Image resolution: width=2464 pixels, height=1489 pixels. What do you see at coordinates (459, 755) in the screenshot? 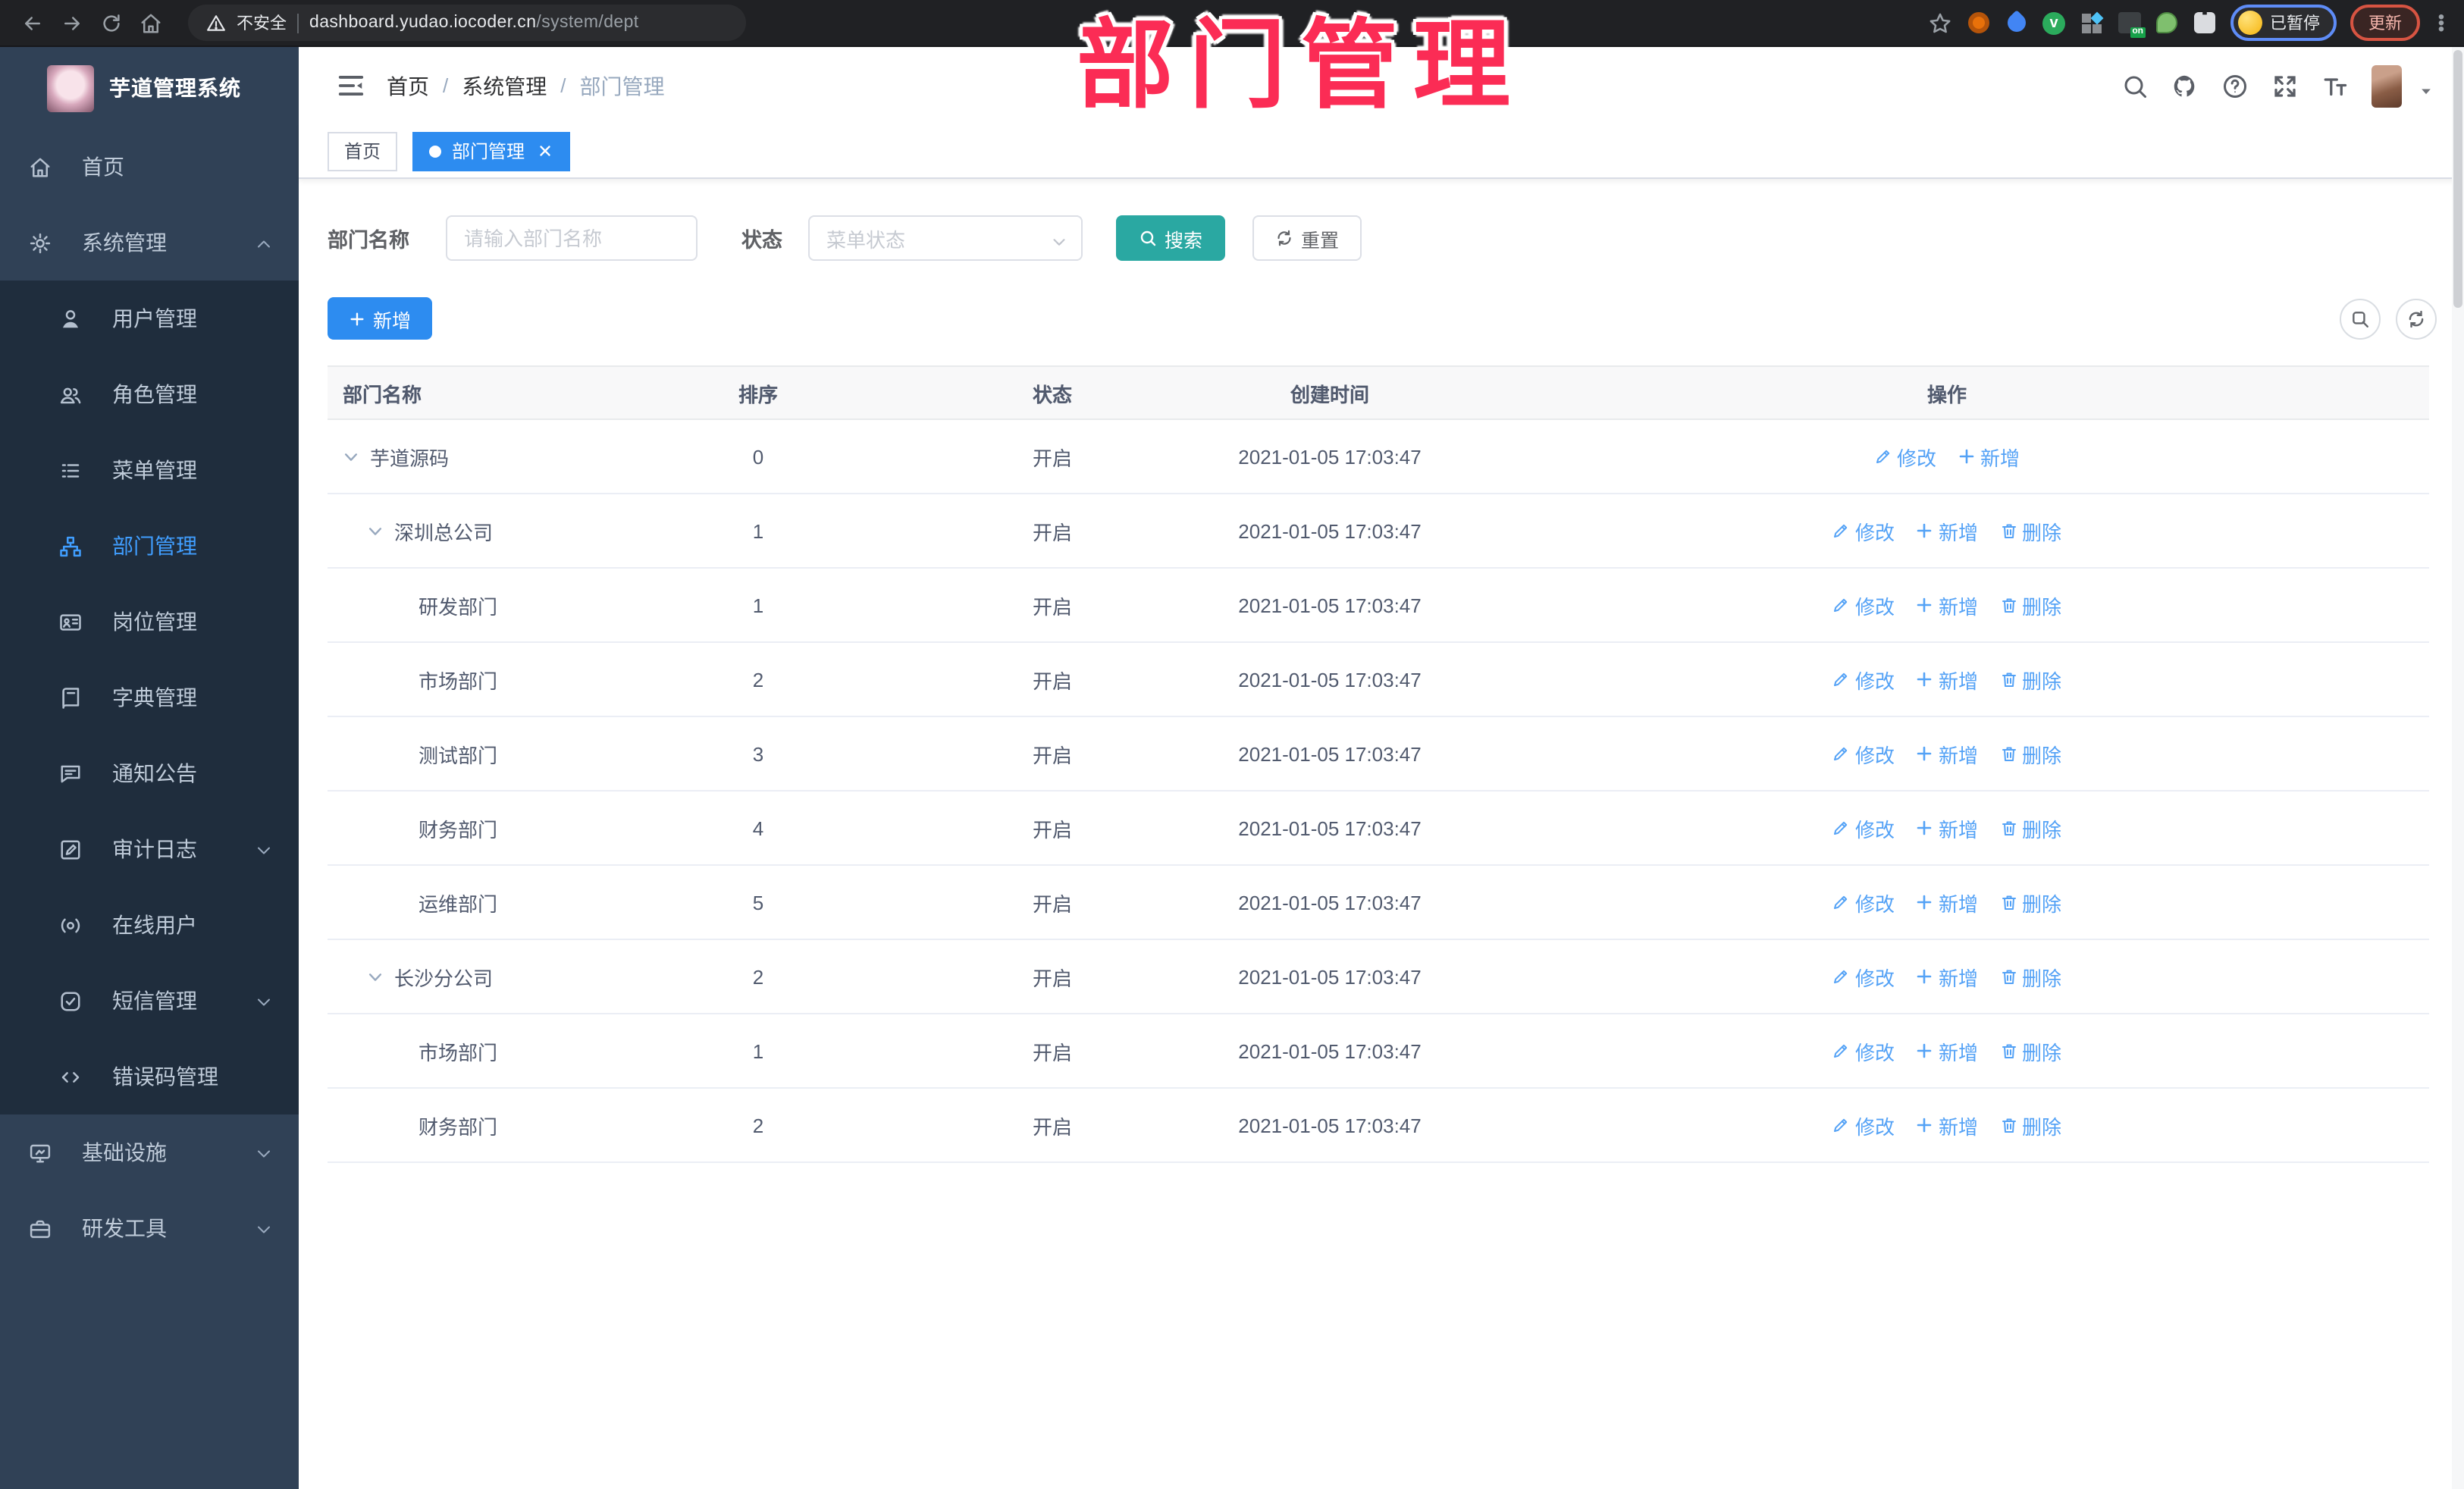
I see `dept-name: 测试部门` at bounding box center [459, 755].